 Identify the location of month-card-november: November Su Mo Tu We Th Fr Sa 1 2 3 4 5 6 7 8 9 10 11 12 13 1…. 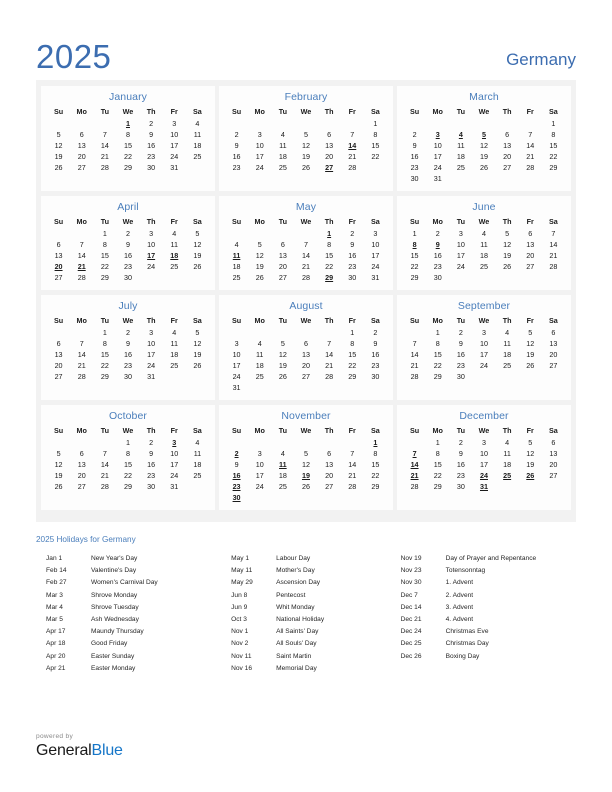
(306, 457).